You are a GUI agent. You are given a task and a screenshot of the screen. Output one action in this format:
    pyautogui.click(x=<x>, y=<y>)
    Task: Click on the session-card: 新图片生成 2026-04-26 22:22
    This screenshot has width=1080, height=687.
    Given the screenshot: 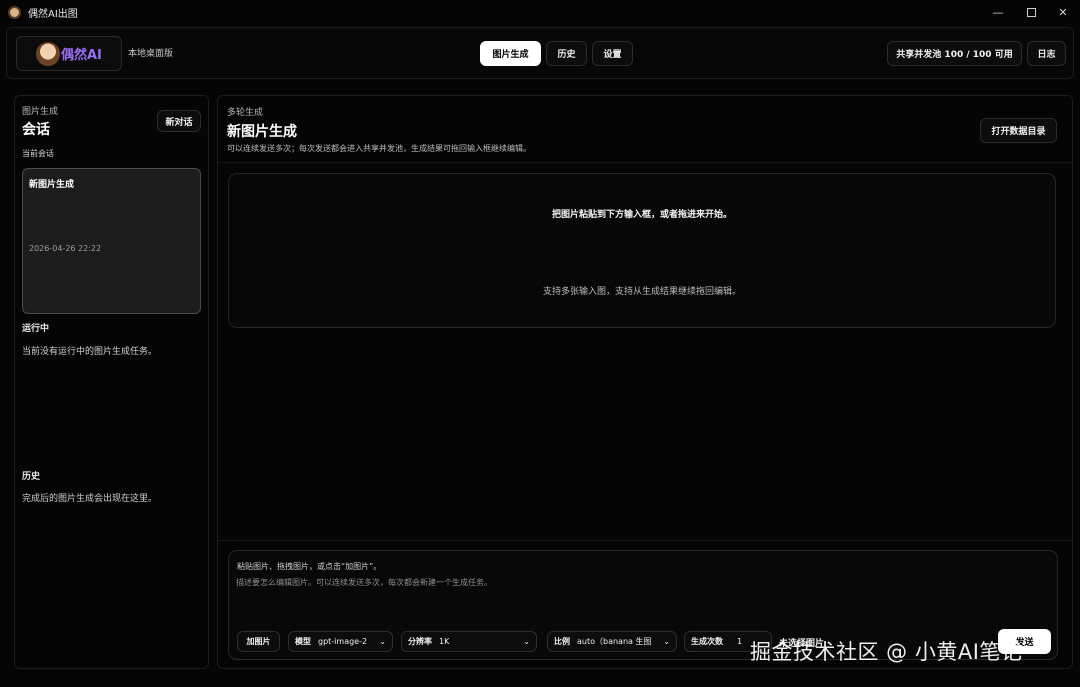 What is the action you would take?
    pyautogui.click(x=111, y=241)
    